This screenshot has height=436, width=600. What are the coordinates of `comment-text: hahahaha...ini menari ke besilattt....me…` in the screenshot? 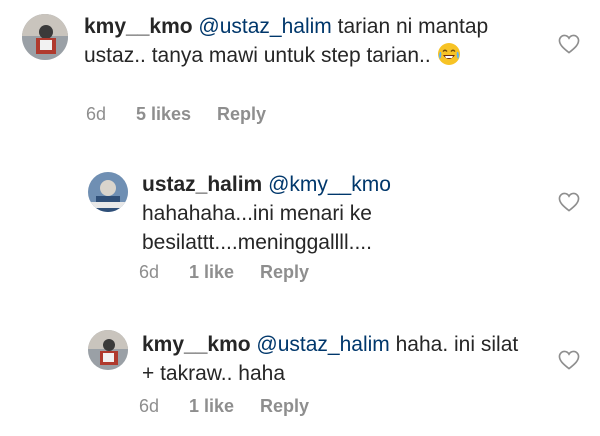 It's located at (257, 228).